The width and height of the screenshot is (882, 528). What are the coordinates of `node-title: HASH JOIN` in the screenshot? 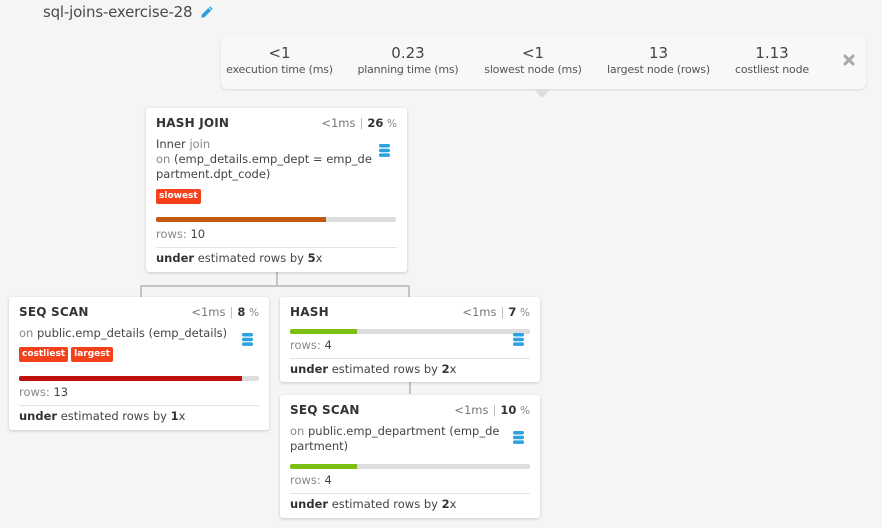 It's located at (193, 123).